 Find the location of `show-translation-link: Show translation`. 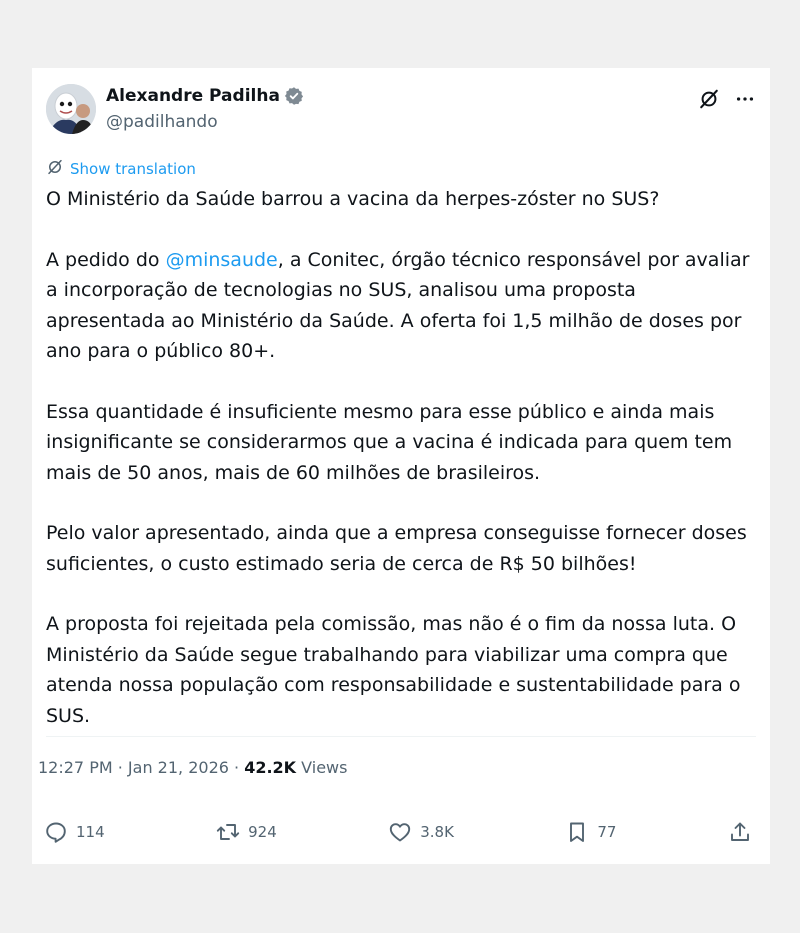

show-translation-link: Show translation is located at coordinates (121, 169).